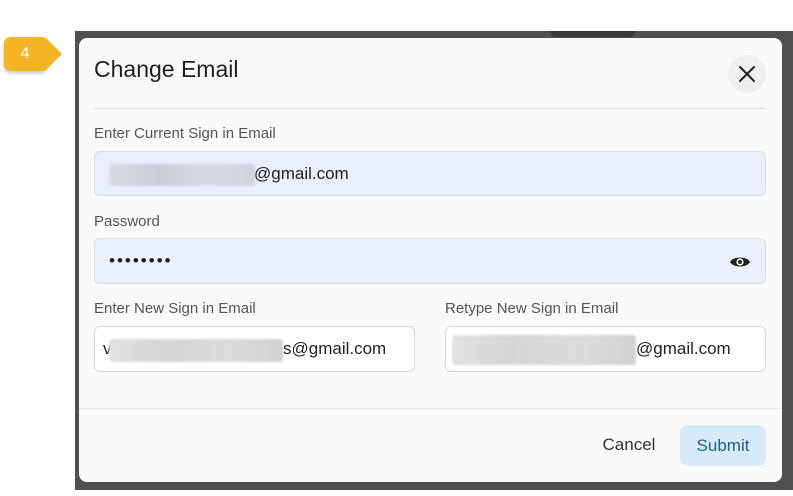 This screenshot has height=496, width=793. What do you see at coordinates (629, 445) in the screenshot?
I see `cancel-button: Cancel` at bounding box center [629, 445].